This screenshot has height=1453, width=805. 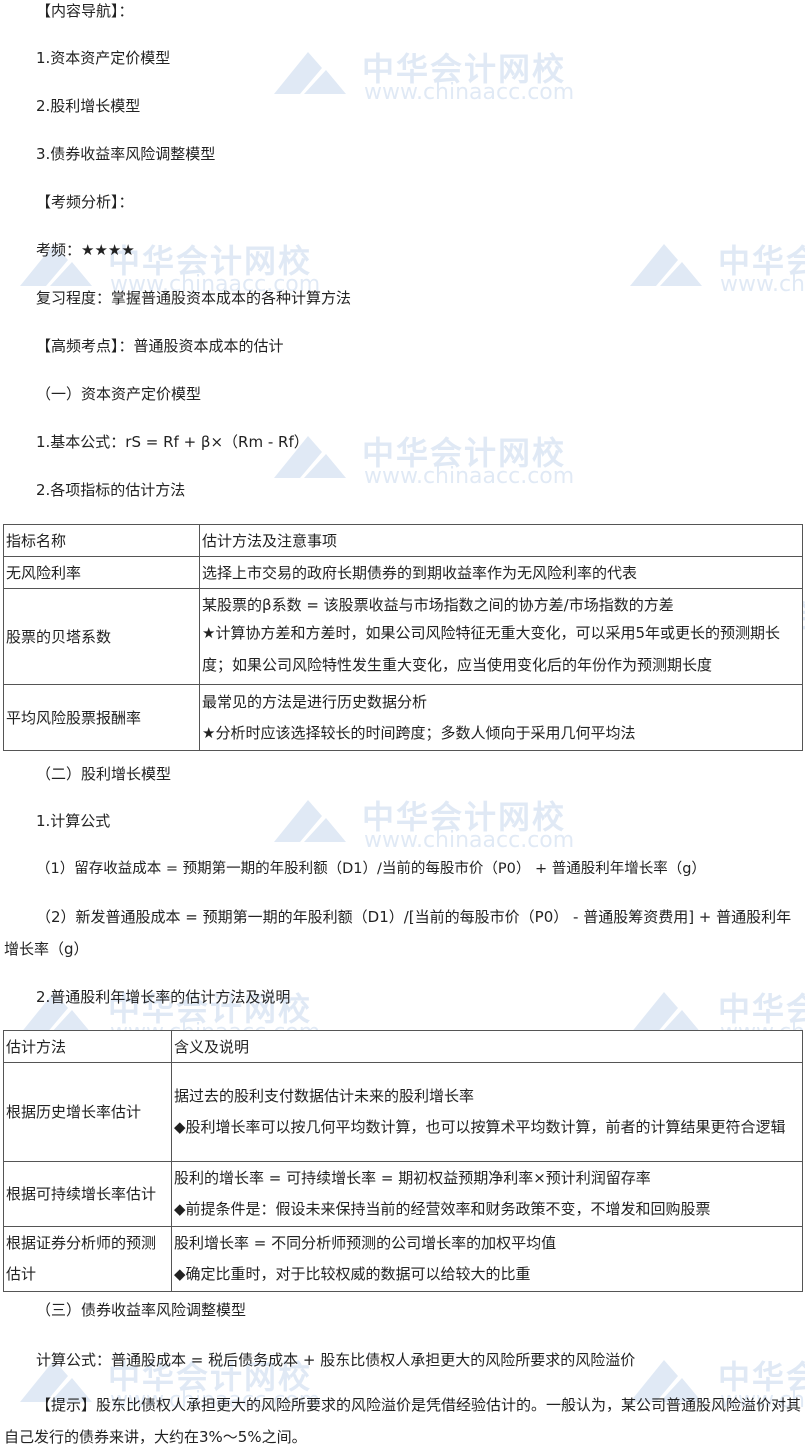 I want to click on table-cell-name: 股票的贝塔系数, so click(x=101, y=636).